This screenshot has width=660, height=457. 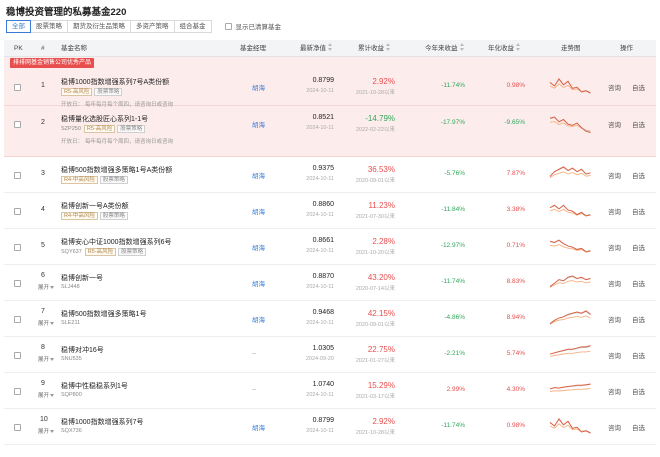 What do you see at coordinates (115, 82) in the screenshot?
I see `fund-name-link: 稳博1000指数增强系列7号A类份额` at bounding box center [115, 82].